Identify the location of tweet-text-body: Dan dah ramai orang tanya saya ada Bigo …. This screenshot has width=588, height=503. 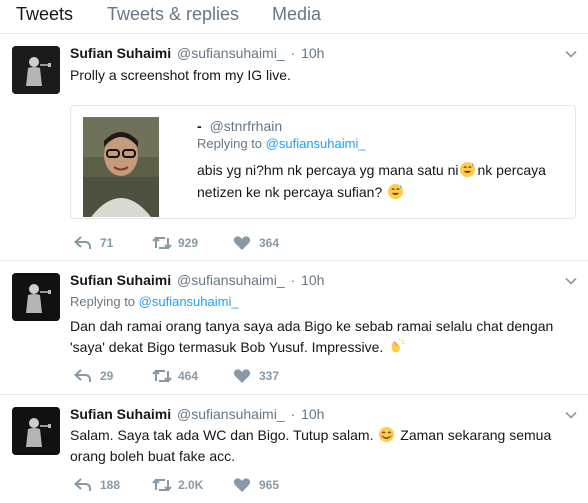
(312, 336).